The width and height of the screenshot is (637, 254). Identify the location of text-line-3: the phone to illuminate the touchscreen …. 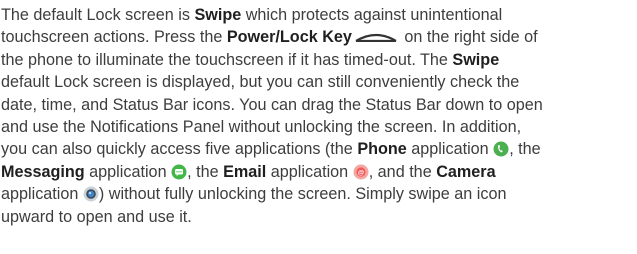
(250, 59).